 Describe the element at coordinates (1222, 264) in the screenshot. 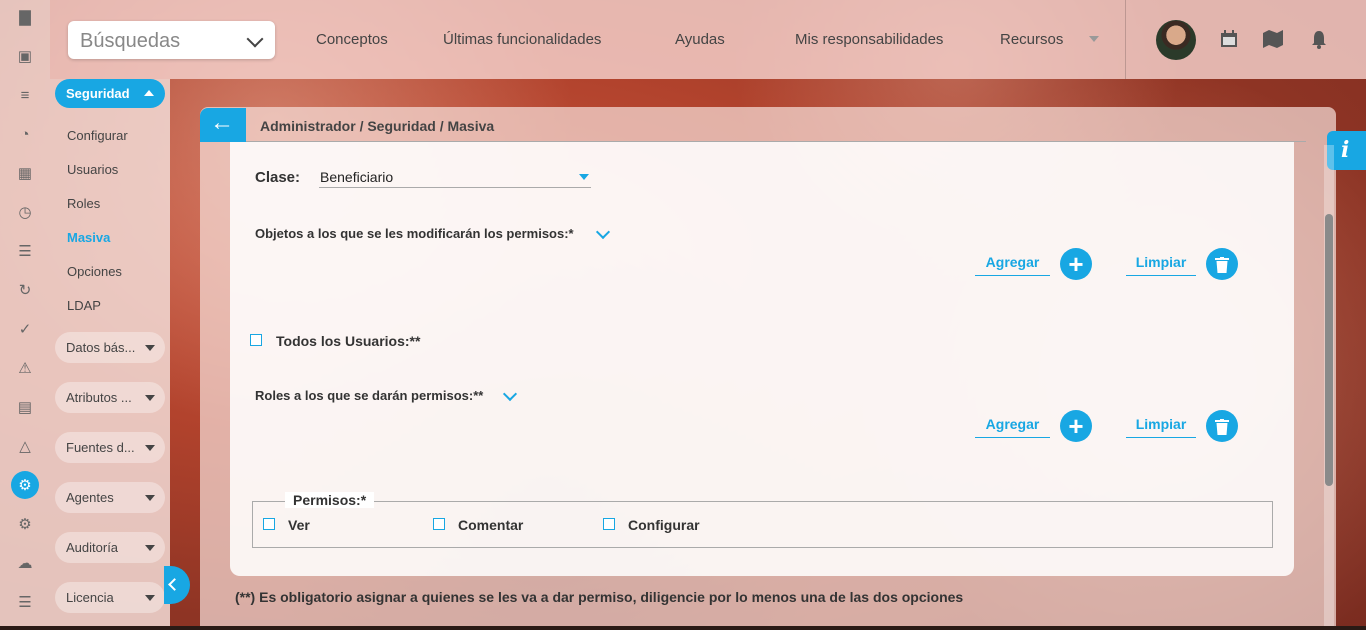

I see `objetos-trash-icon` at that location.